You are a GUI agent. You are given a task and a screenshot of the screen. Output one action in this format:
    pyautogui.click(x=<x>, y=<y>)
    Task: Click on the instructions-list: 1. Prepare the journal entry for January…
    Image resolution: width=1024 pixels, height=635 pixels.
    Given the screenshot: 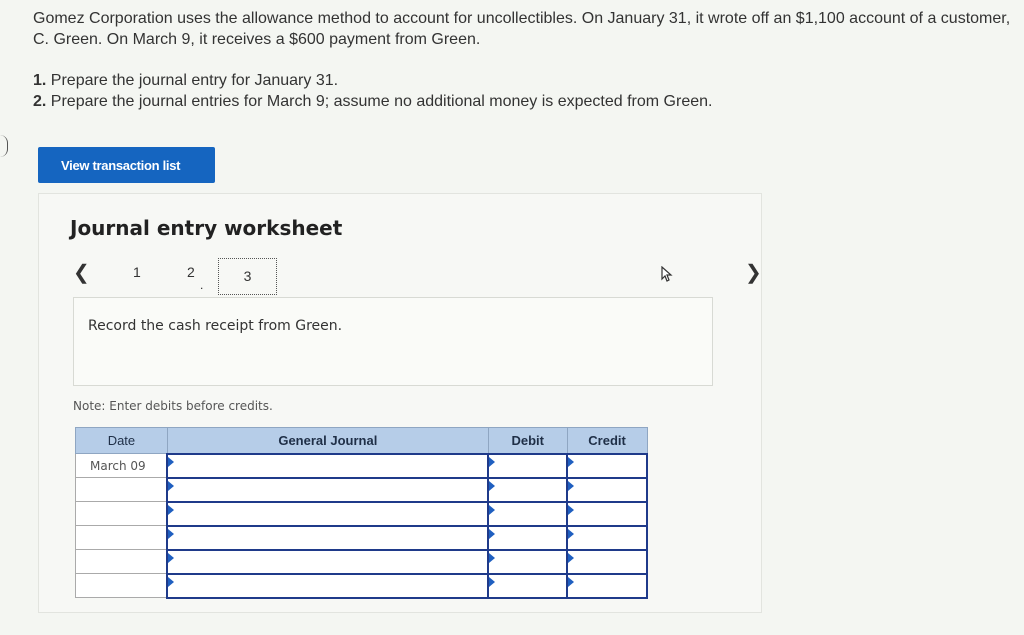 What is the action you would take?
    pyautogui.click(x=372, y=91)
    